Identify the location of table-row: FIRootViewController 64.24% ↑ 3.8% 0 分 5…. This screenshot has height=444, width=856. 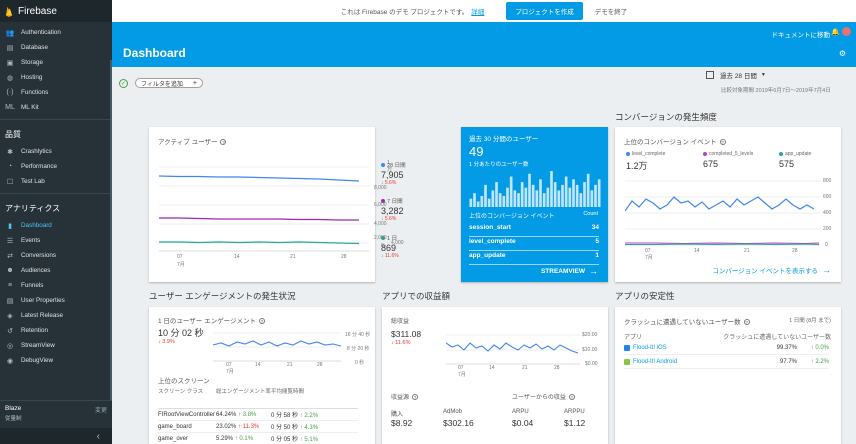
(258, 415).